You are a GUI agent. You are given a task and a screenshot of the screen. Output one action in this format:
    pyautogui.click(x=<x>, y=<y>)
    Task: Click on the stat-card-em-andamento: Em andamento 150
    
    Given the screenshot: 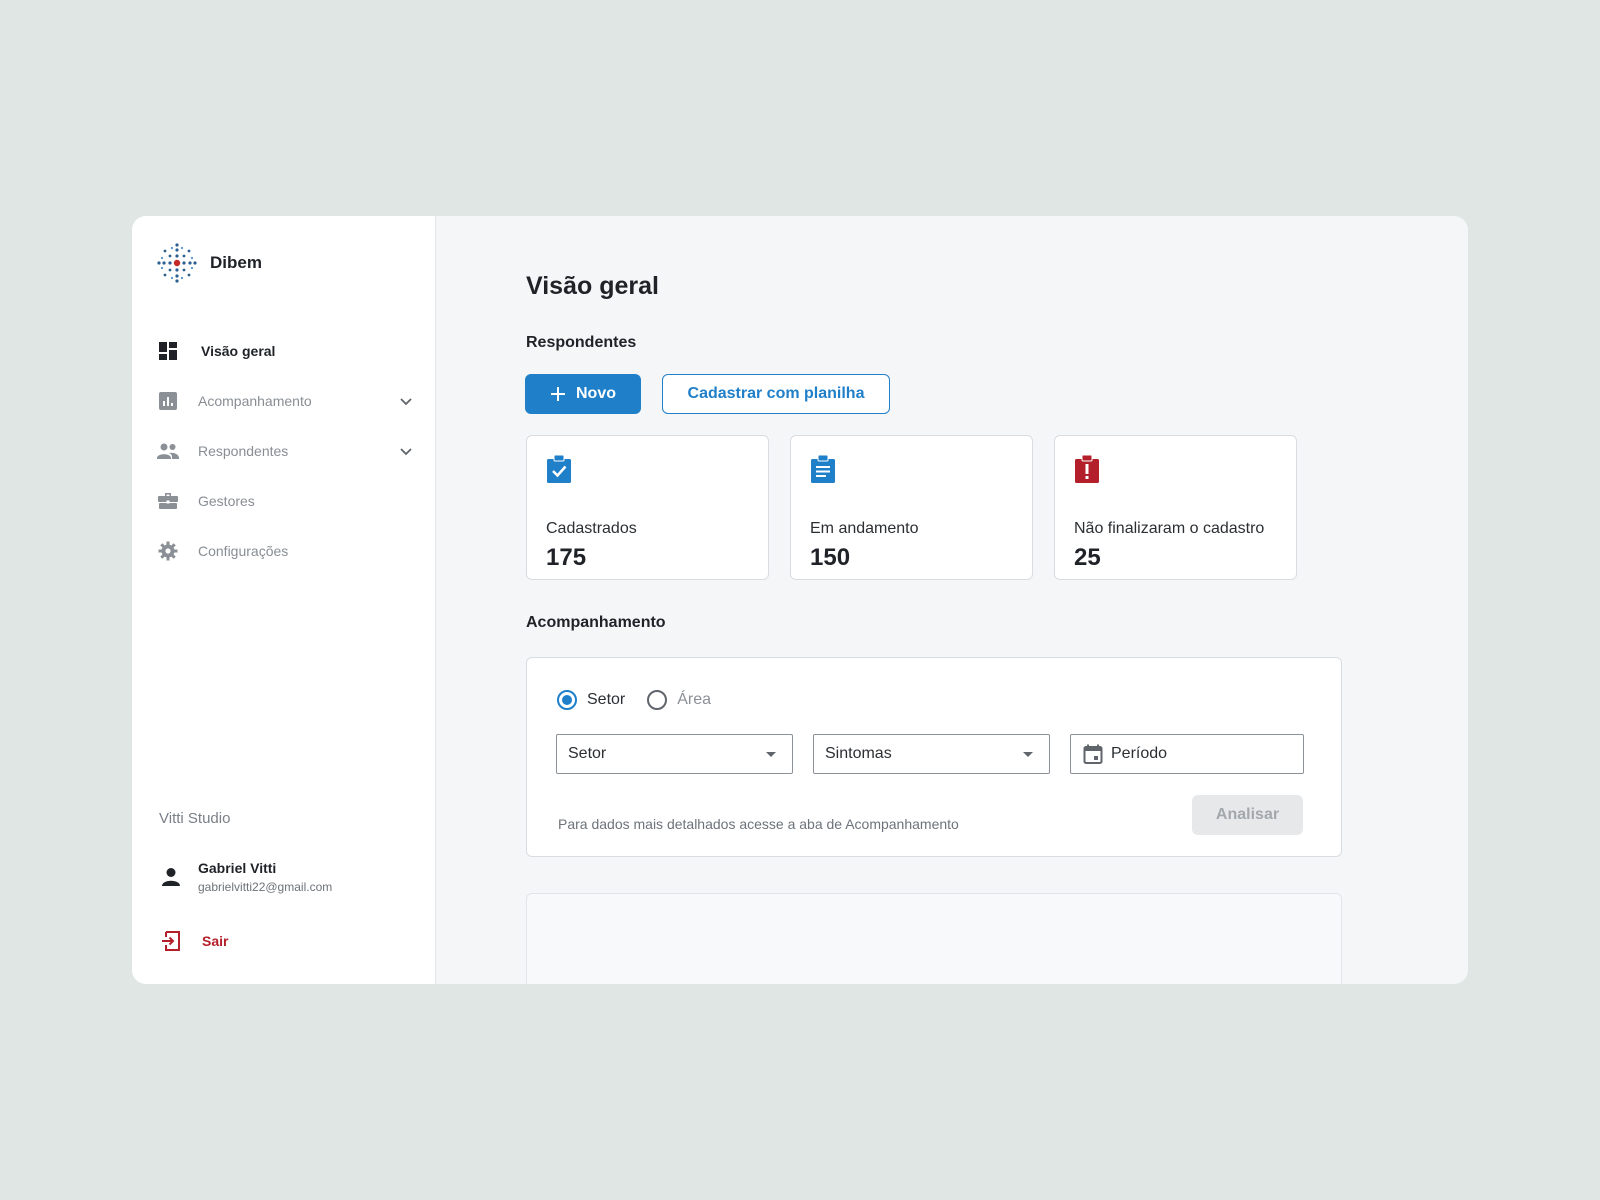 What is the action you would take?
    pyautogui.click(x=911, y=507)
    